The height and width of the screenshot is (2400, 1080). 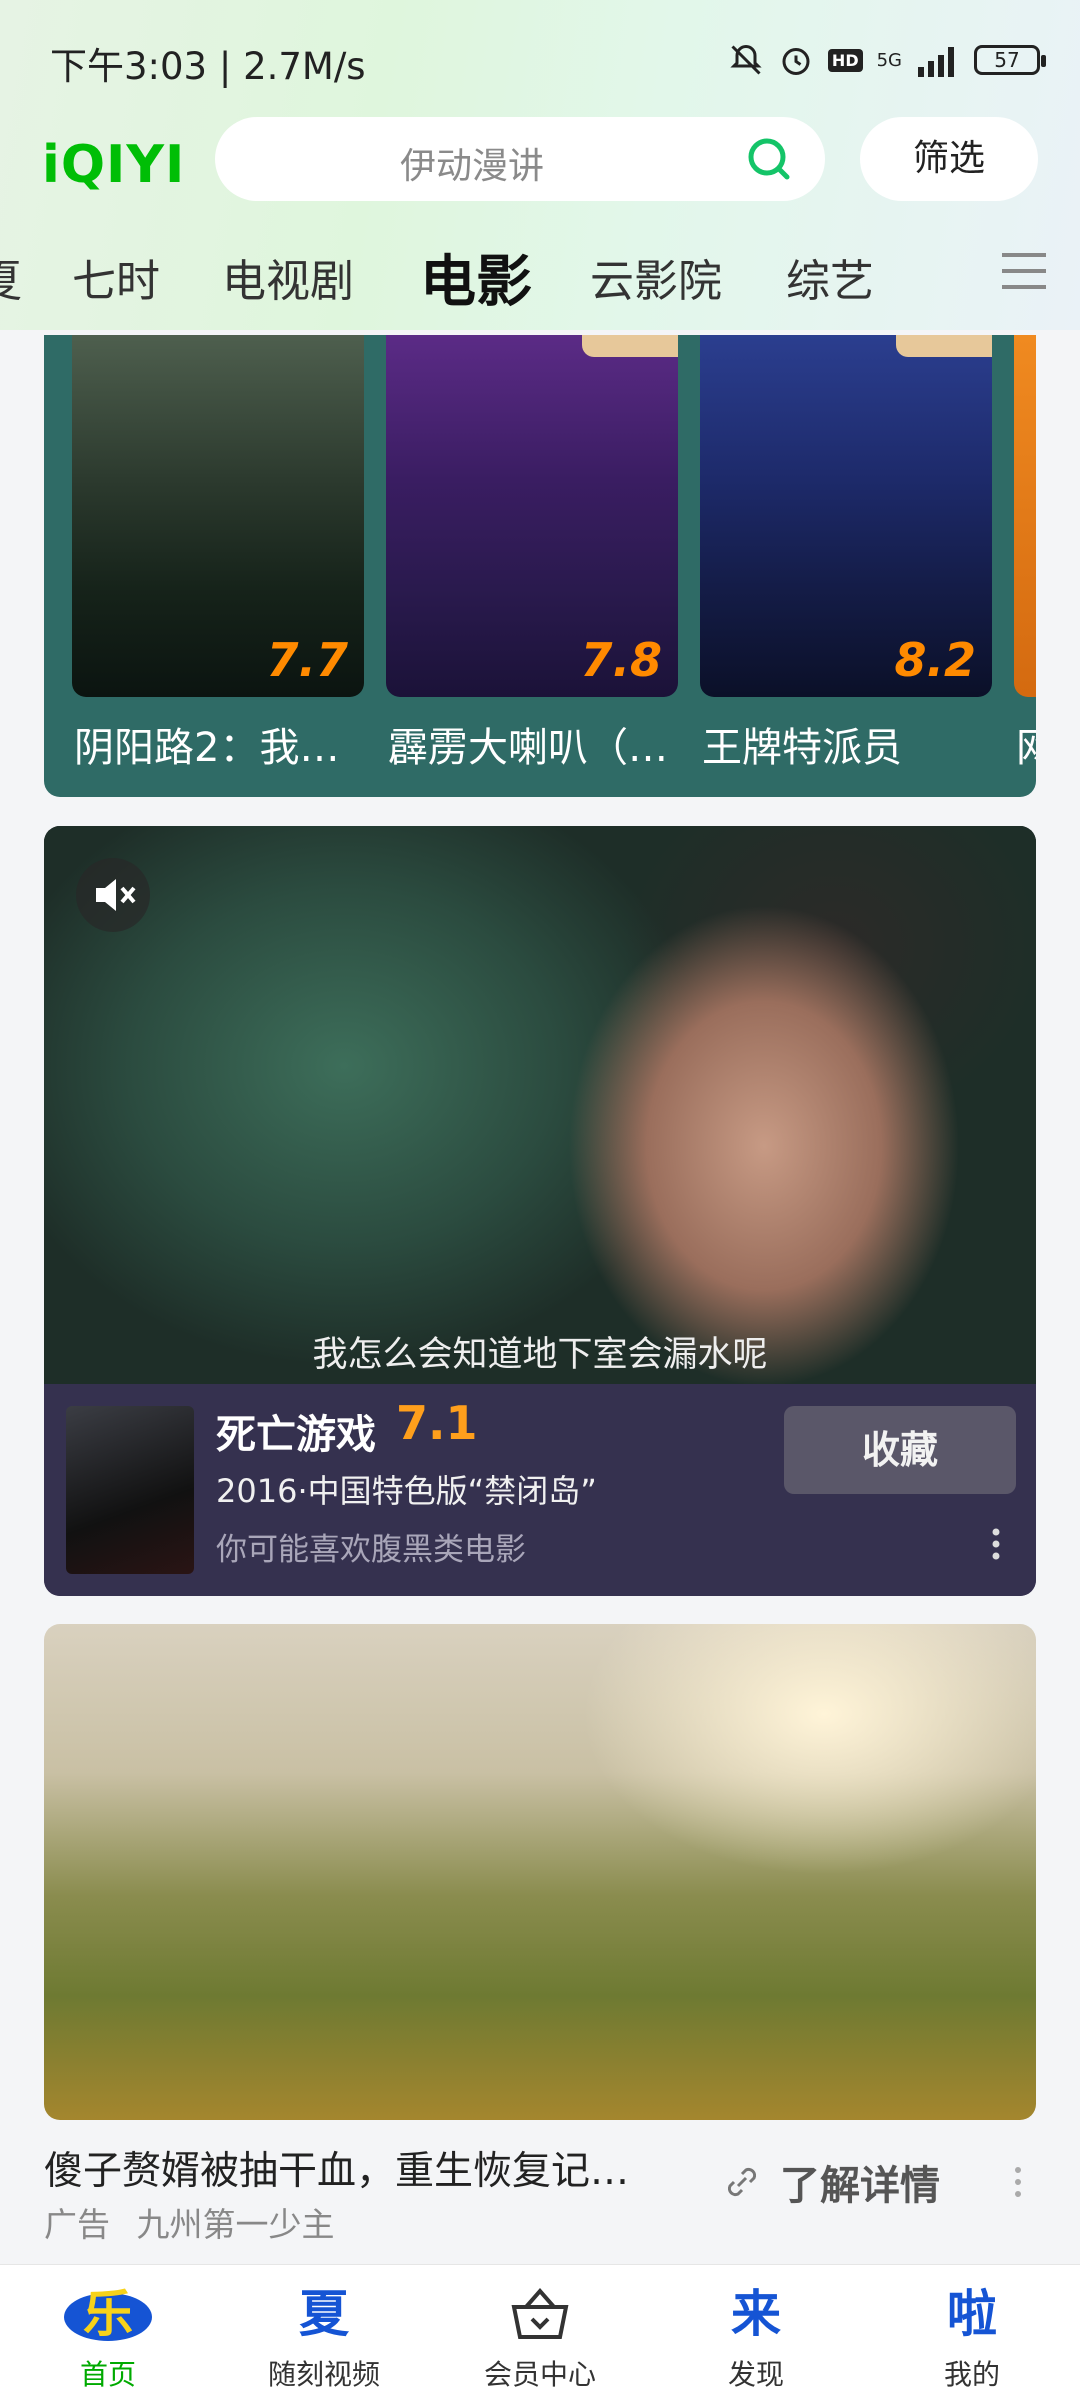 I want to click on movie-score: 8.2, so click(x=935, y=660).